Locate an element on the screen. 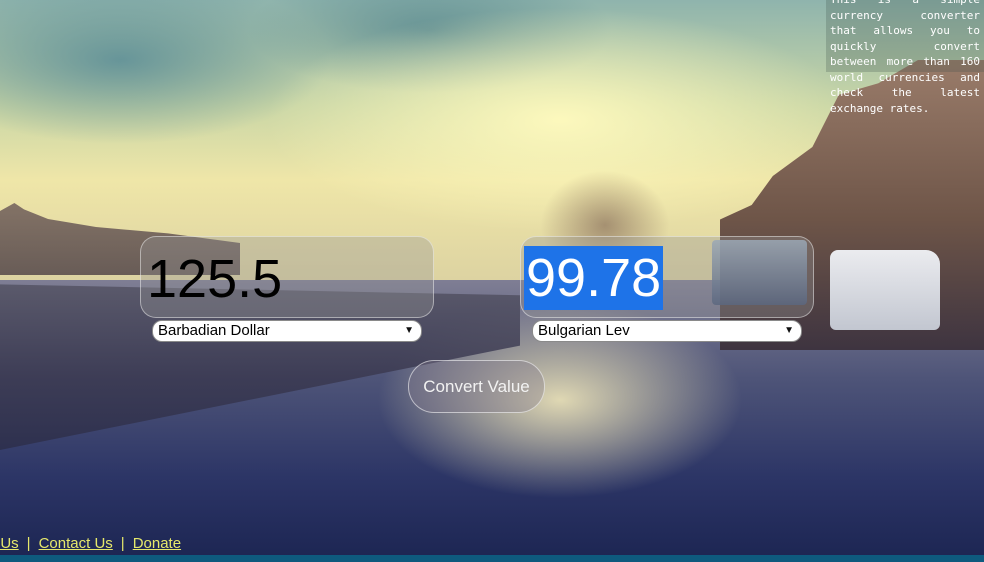  from-amount-value: 125.5 is located at coordinates (214, 279).